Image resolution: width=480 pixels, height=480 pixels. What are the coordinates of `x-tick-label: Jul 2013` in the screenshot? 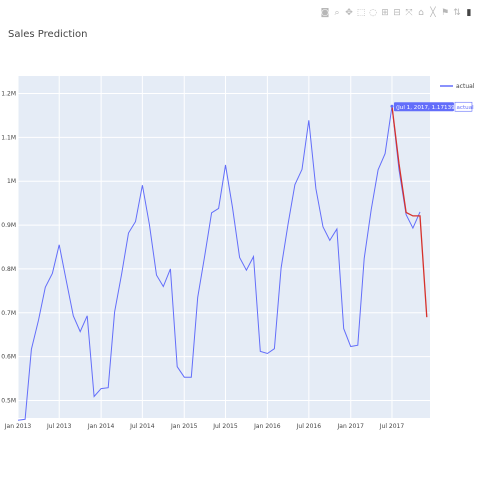 It's located at (59, 426).